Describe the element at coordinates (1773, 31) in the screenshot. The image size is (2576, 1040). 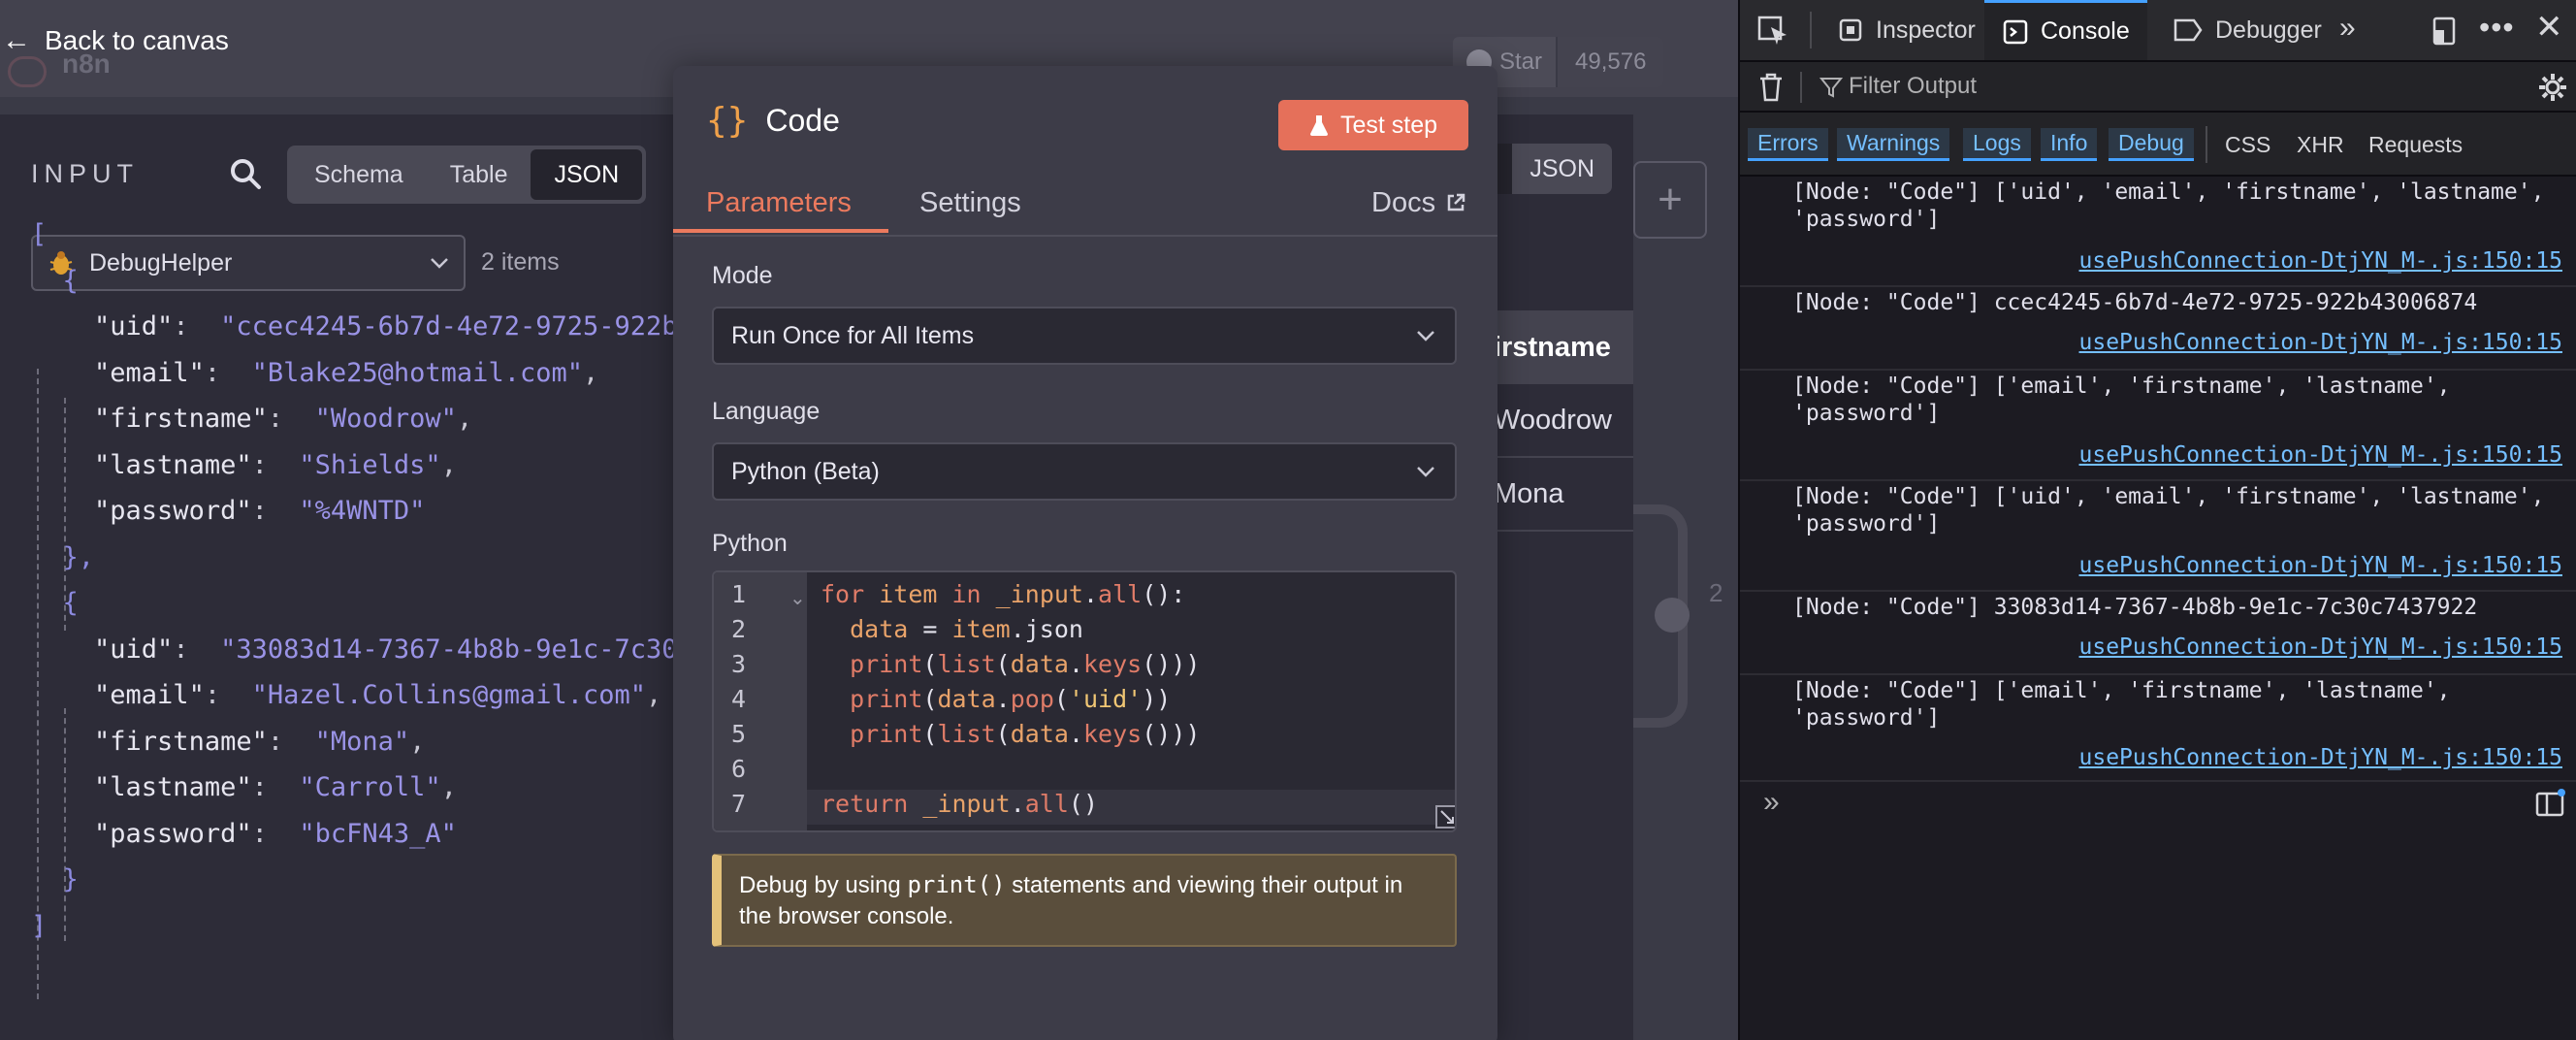
I see `element-picker-icon` at that location.